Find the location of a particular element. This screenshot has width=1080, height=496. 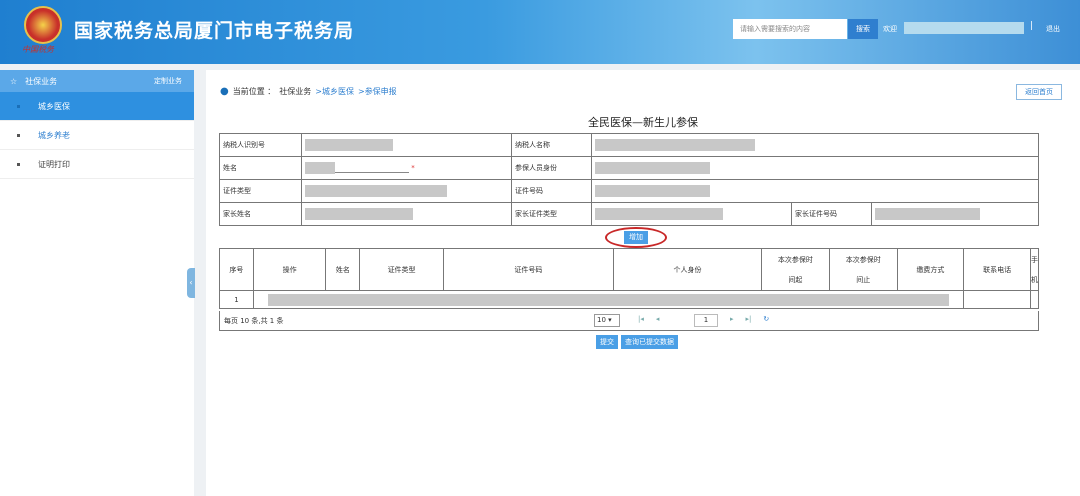

form-title: 全民医保—新生儿参保 is located at coordinates (643, 122).